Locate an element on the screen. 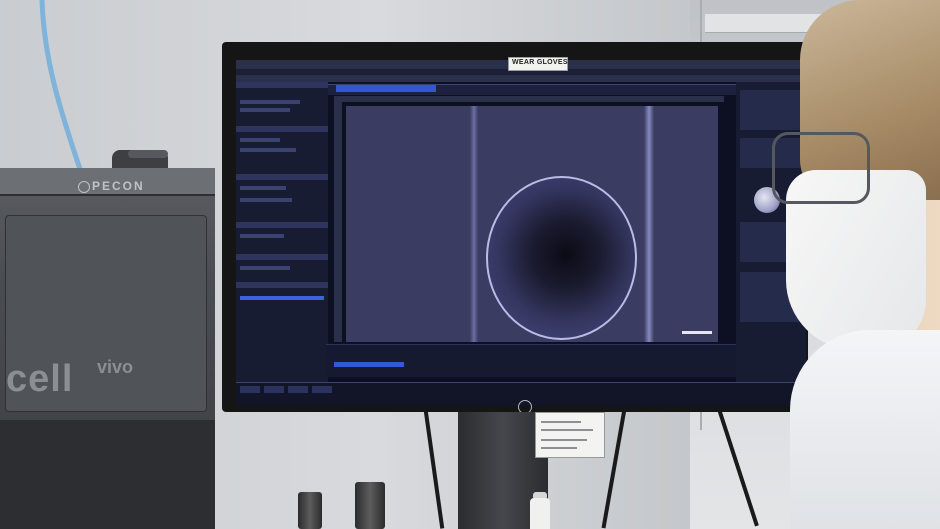  viewport-ruler-top is located at coordinates (529, 99).